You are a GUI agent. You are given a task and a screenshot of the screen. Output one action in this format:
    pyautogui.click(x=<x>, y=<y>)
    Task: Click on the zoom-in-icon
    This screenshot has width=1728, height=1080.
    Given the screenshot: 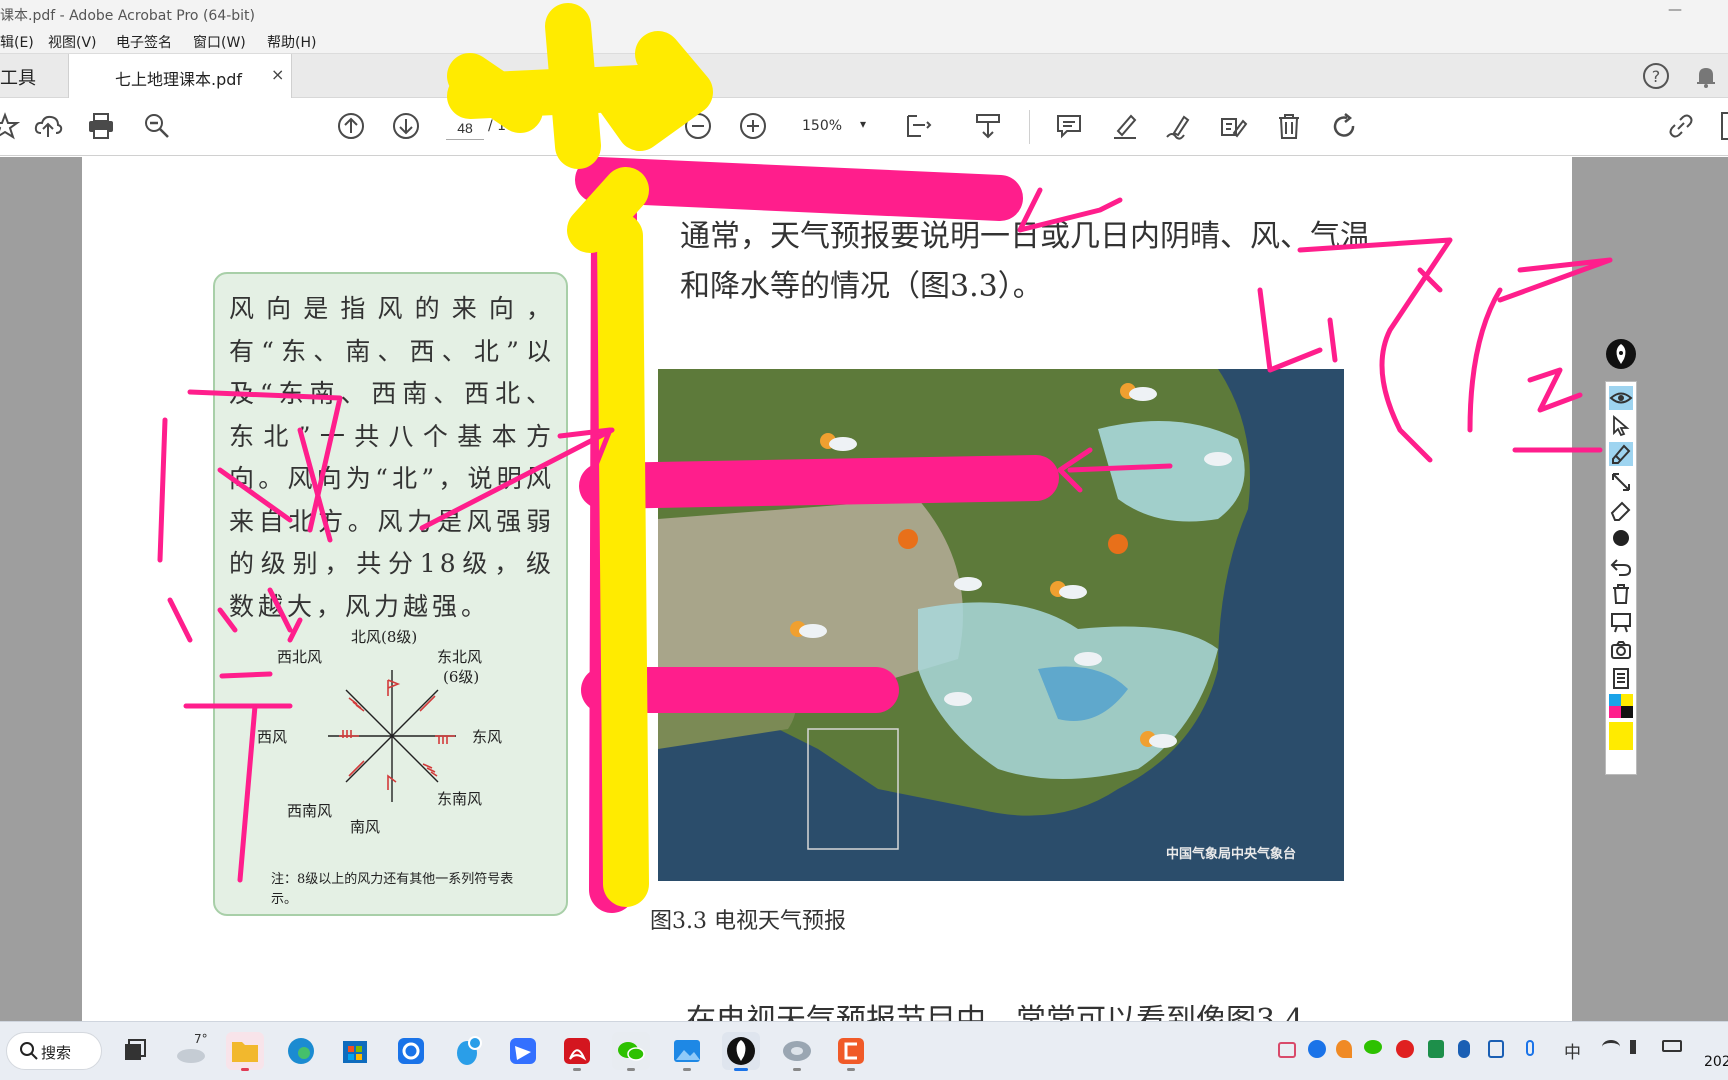 What is the action you would take?
    pyautogui.click(x=753, y=126)
    